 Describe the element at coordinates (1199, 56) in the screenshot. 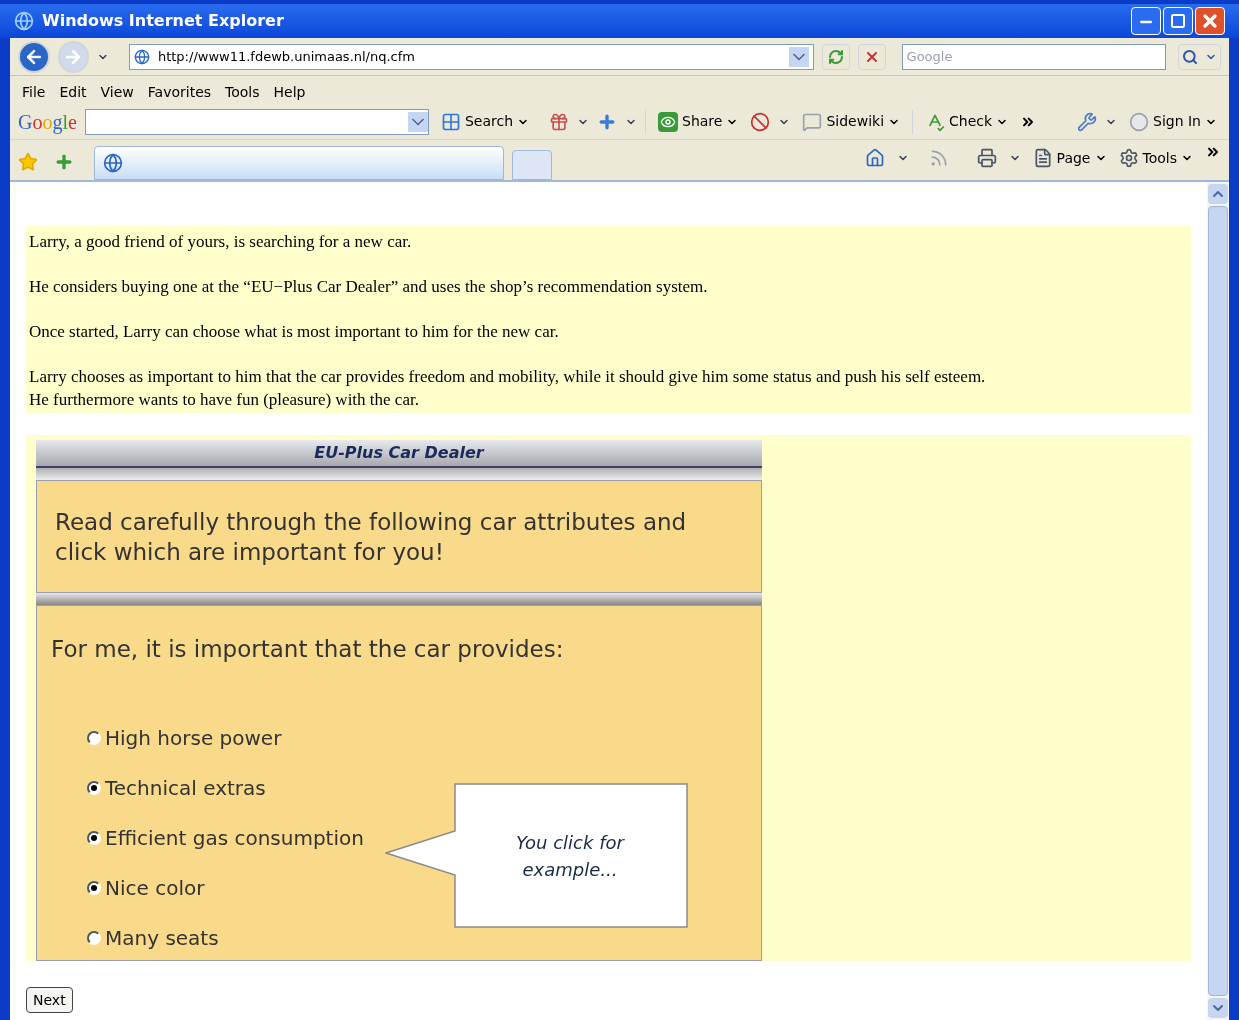

I see `search-button` at that location.